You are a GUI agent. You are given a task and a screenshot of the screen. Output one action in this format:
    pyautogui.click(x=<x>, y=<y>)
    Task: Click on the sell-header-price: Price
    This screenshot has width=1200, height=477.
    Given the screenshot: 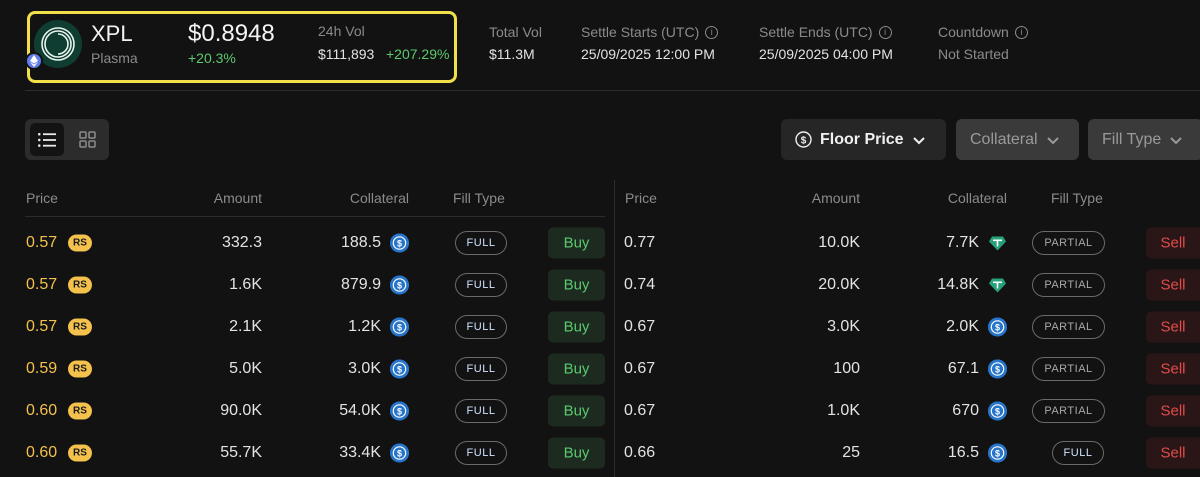 What is the action you would take?
    pyautogui.click(x=641, y=198)
    